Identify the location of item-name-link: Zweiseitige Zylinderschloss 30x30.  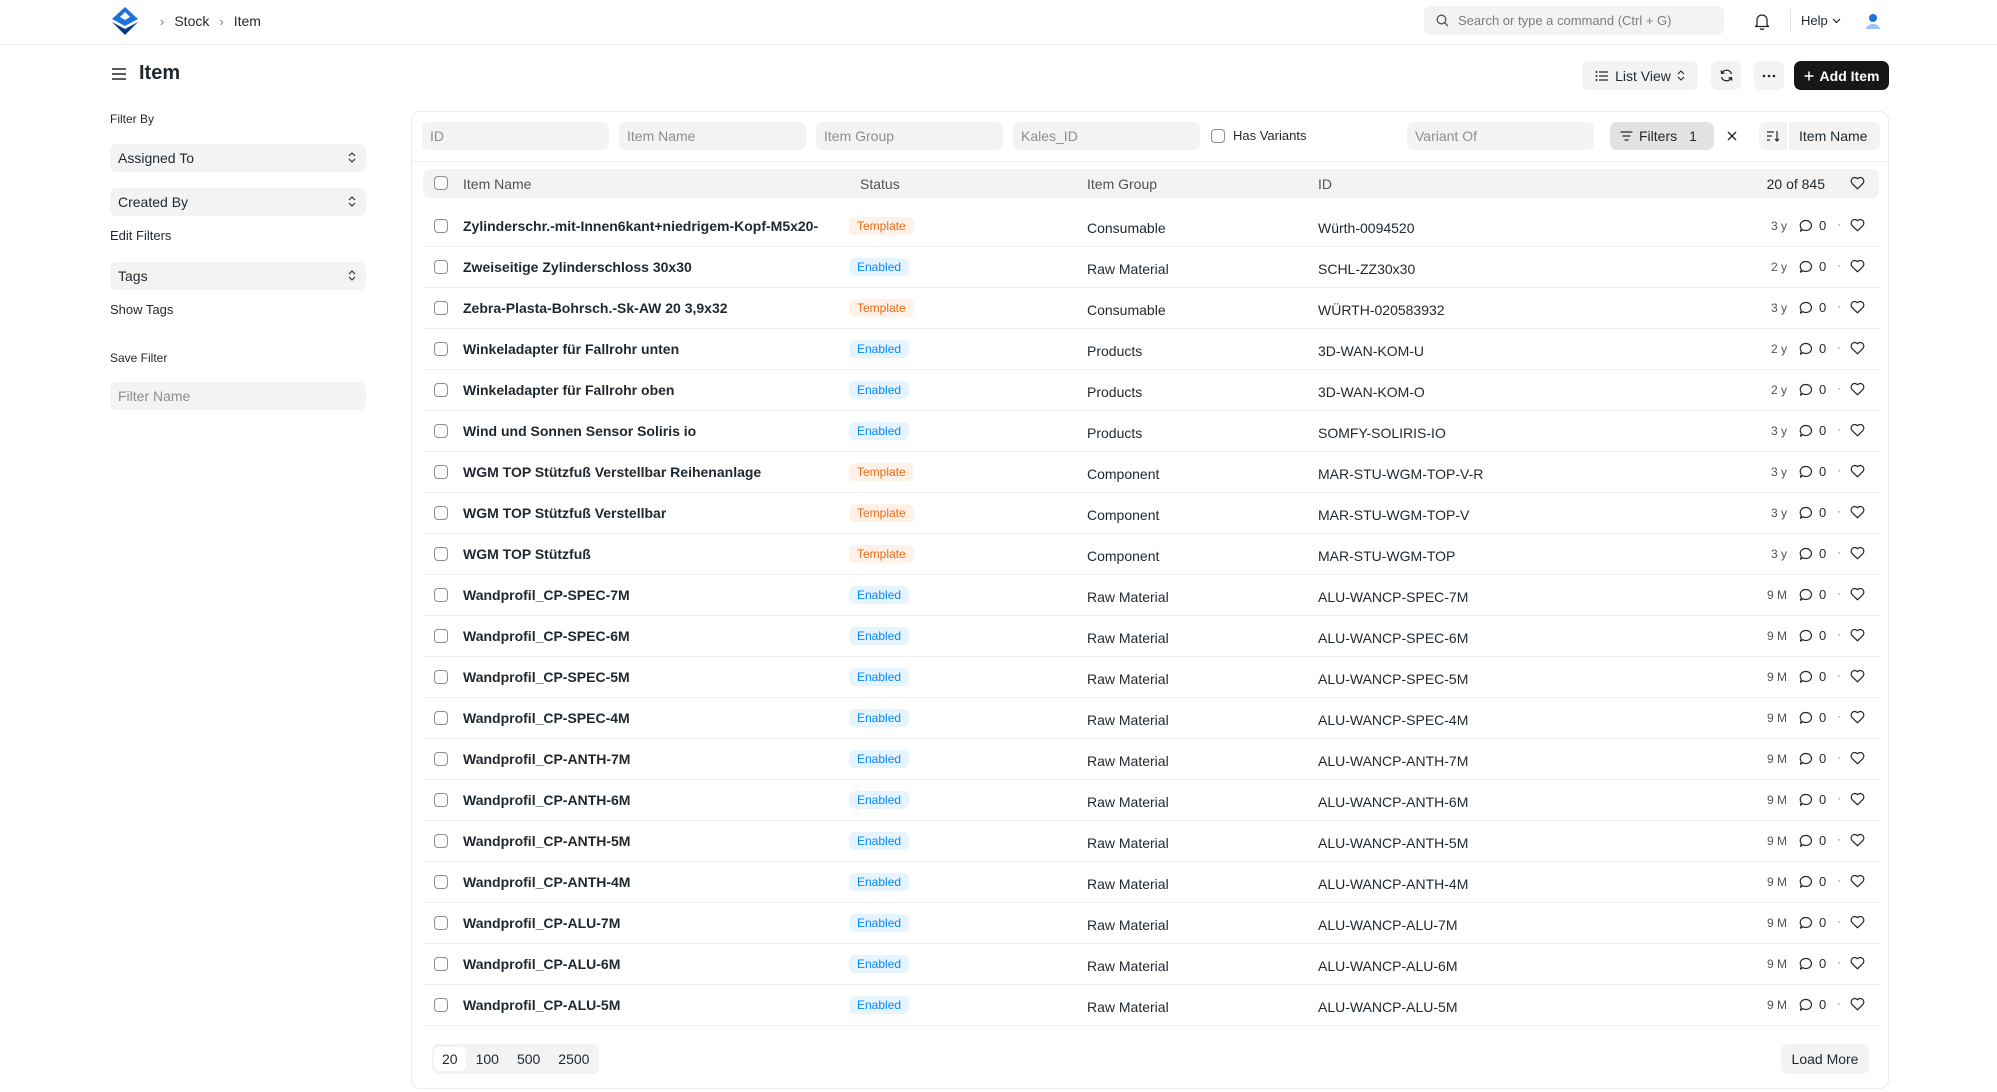
(577, 267).